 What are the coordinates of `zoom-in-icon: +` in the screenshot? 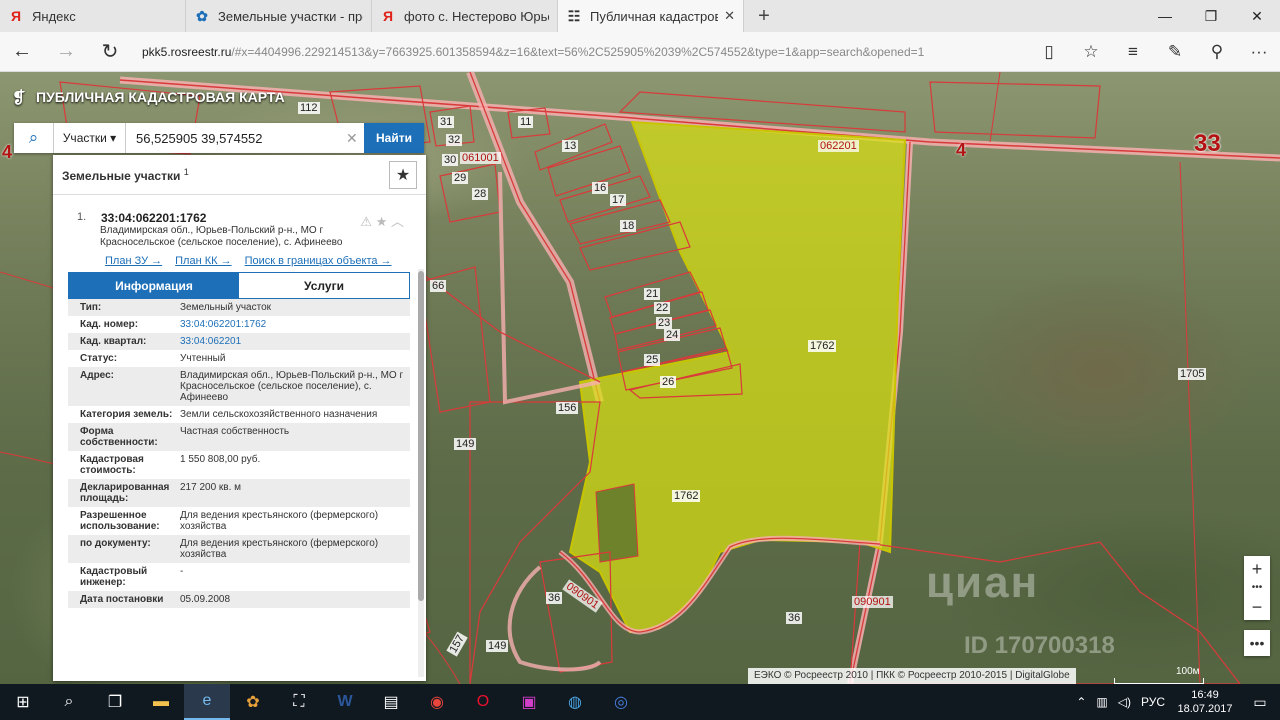 It's located at (1257, 569).